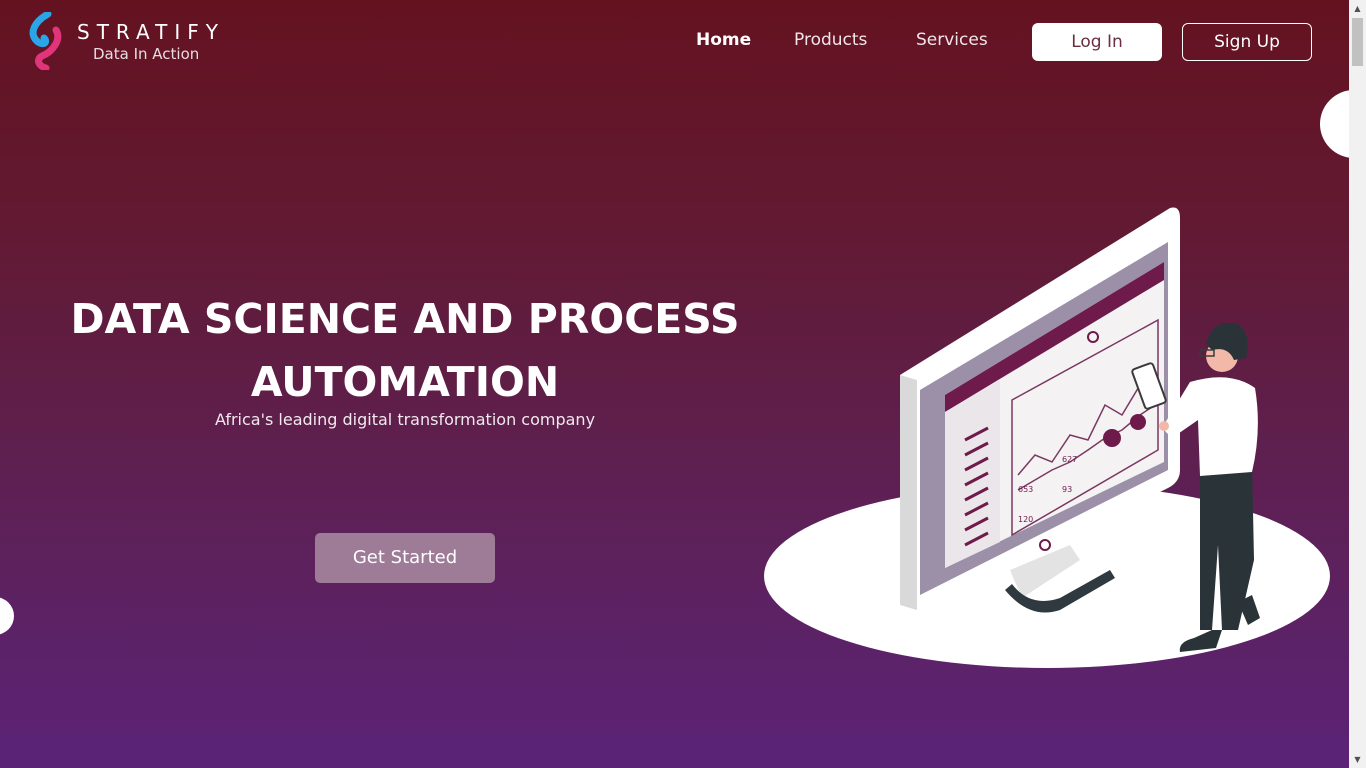 This screenshot has width=1366, height=768. What do you see at coordinates (1357, 759) in the screenshot?
I see `scroll-down-arrow-icon: ▼` at bounding box center [1357, 759].